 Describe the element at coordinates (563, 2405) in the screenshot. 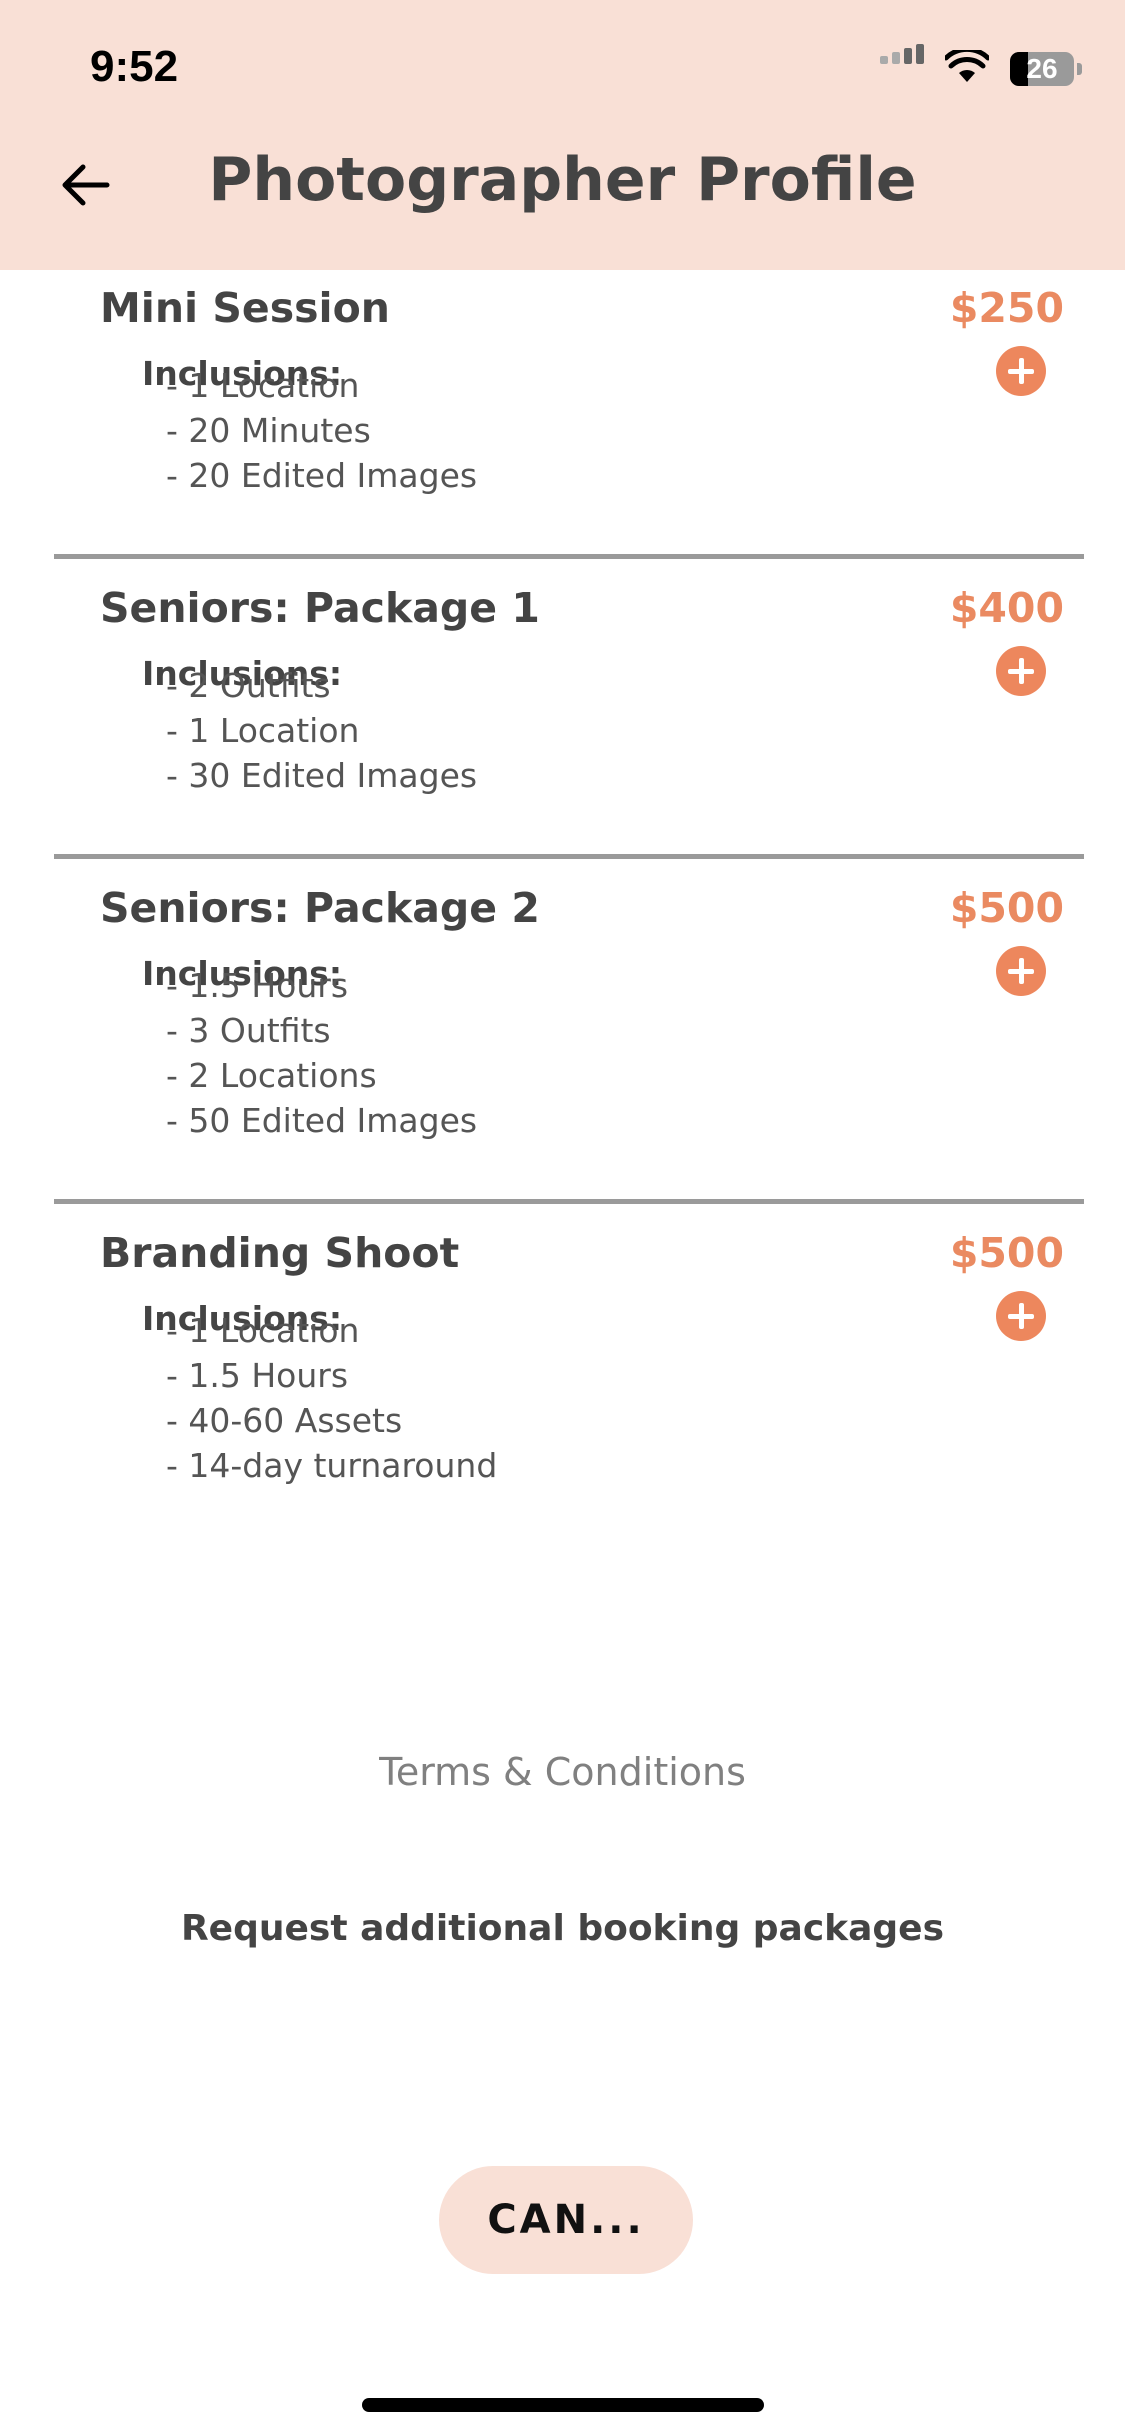

I see `home-indicator` at that location.